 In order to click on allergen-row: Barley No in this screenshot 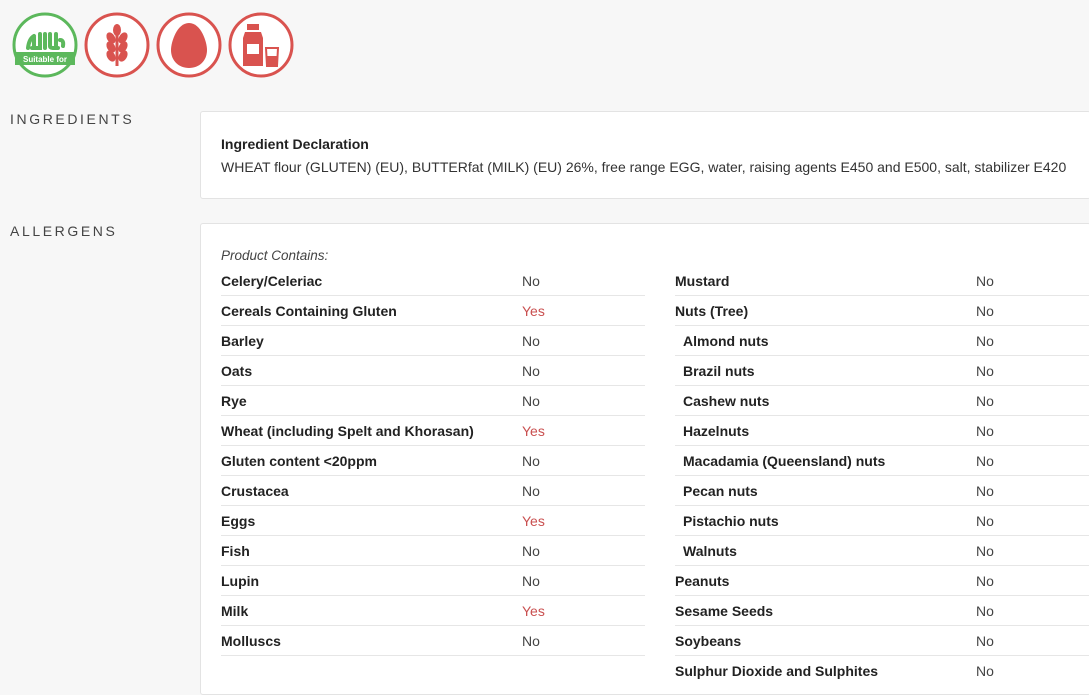, I will do `click(433, 341)`.